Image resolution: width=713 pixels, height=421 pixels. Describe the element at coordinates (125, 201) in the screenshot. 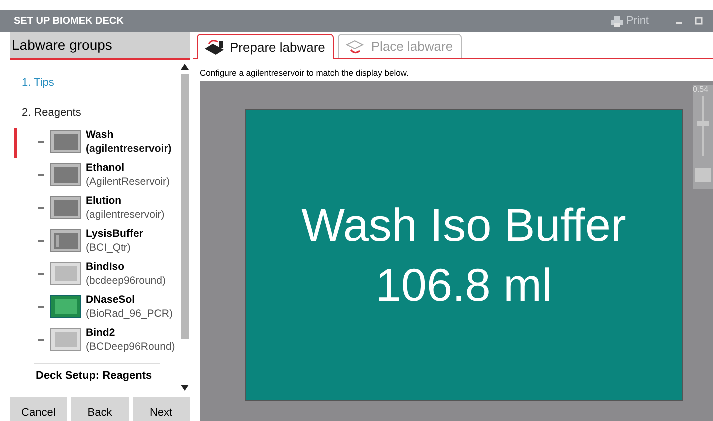

I see `reagent-name: Elution` at that location.